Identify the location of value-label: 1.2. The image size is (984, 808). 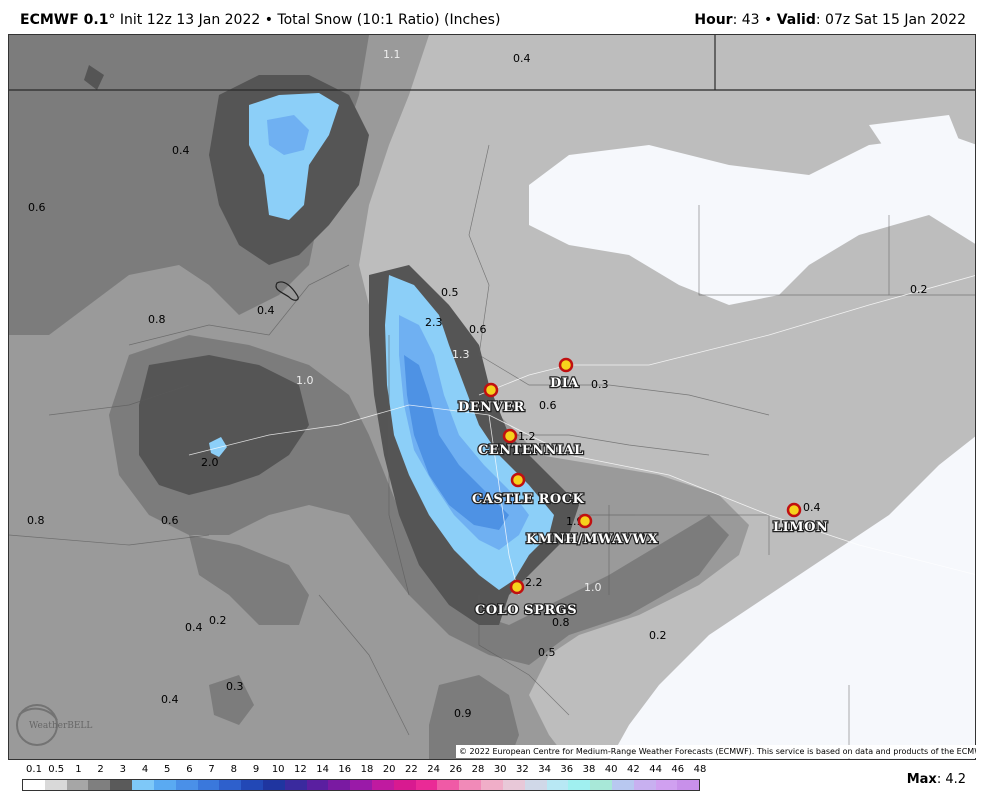
(527, 436).